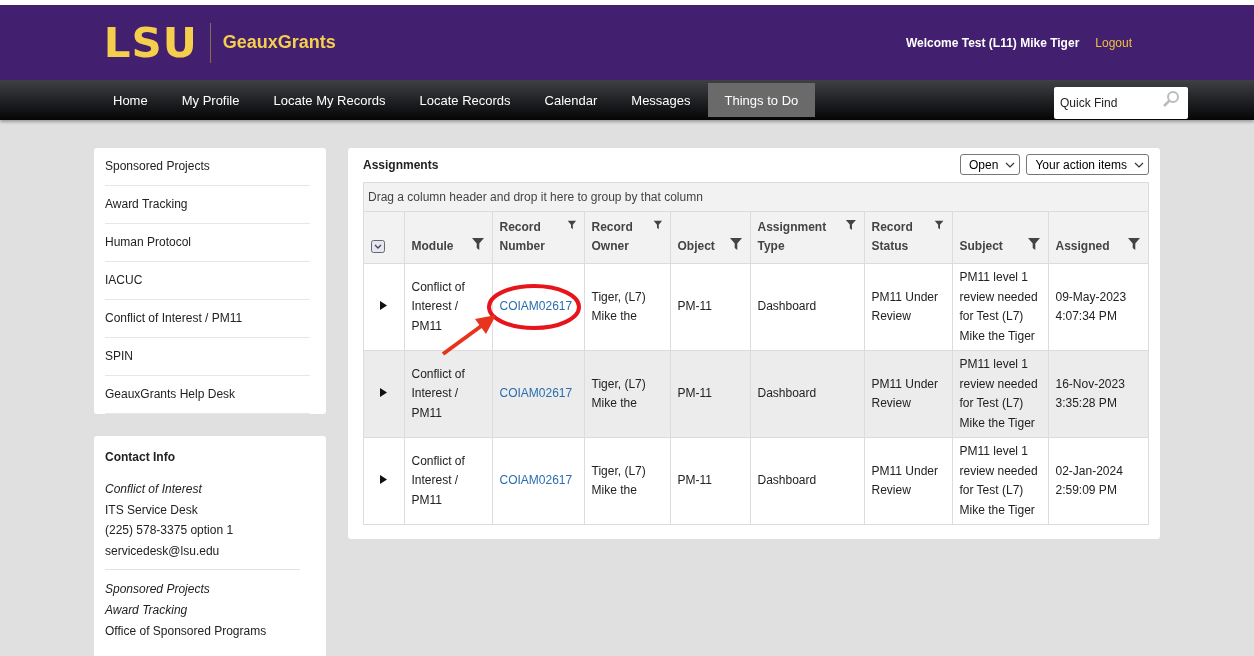 This screenshot has height=656, width=1254. I want to click on quick-find-field: Quick Find, so click(1121, 103).